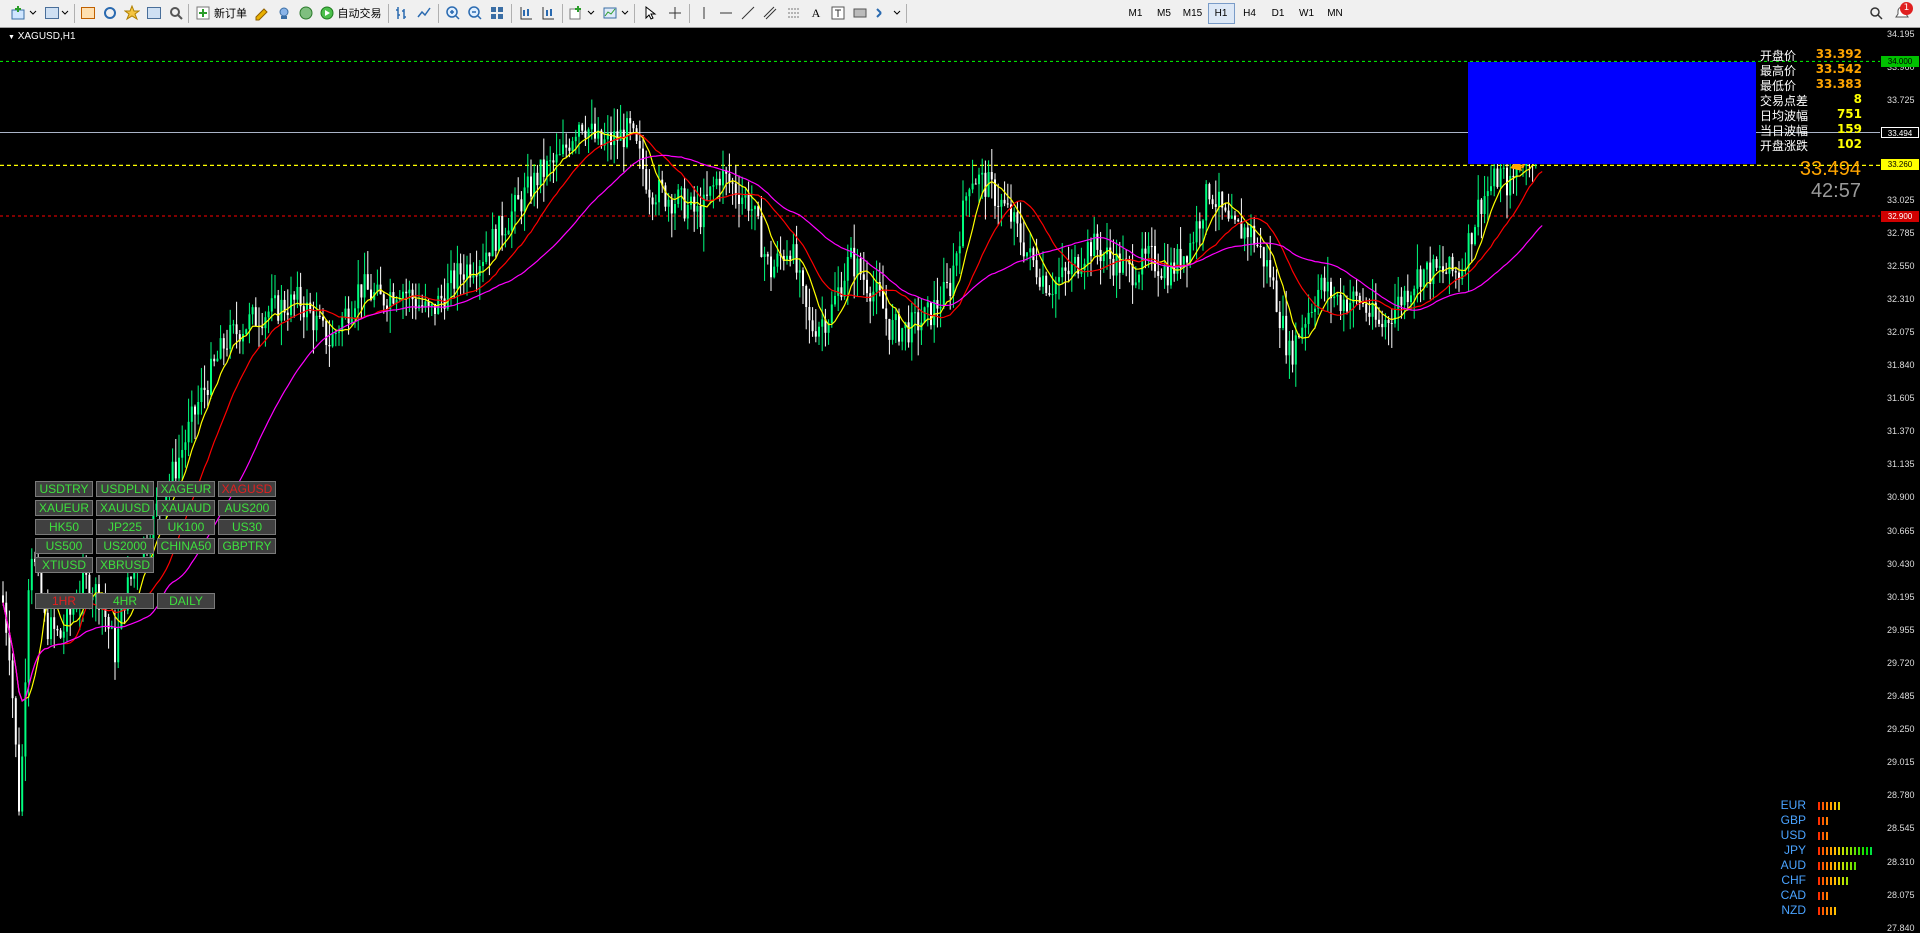 Image resolution: width=1920 pixels, height=933 pixels. What do you see at coordinates (748, 13) in the screenshot?
I see `trendline-icon` at bounding box center [748, 13].